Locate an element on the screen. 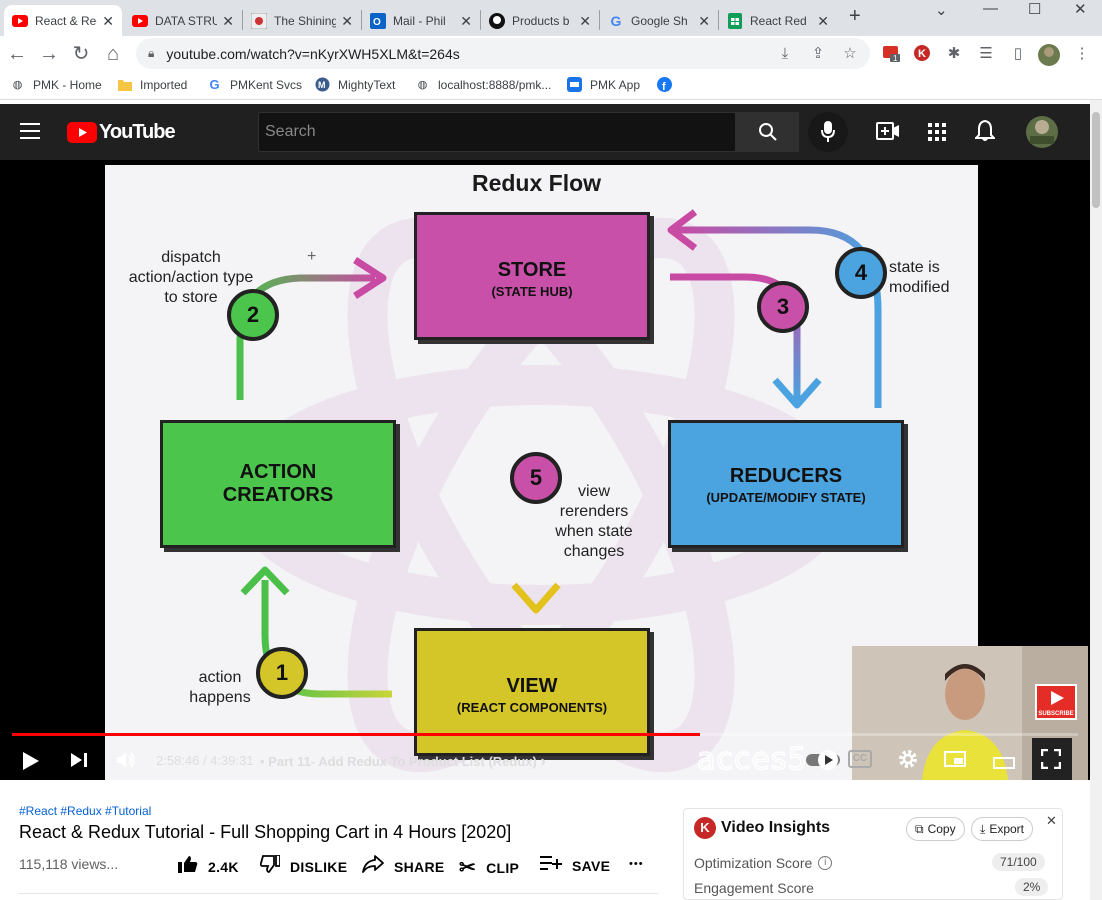 The width and height of the screenshot is (1102, 900). create-video-icon is located at coordinates (888, 133).